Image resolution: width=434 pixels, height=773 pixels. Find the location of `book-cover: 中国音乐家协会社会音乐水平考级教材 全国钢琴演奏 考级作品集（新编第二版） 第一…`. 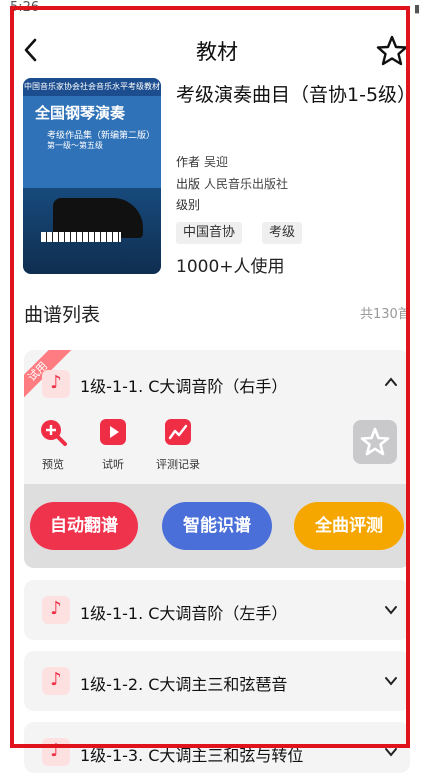

book-cover: 中国音乐家协会社会音乐水平考级教材 全国钢琴演奏 考级作品集（新编第二版） 第一… is located at coordinates (92, 176).